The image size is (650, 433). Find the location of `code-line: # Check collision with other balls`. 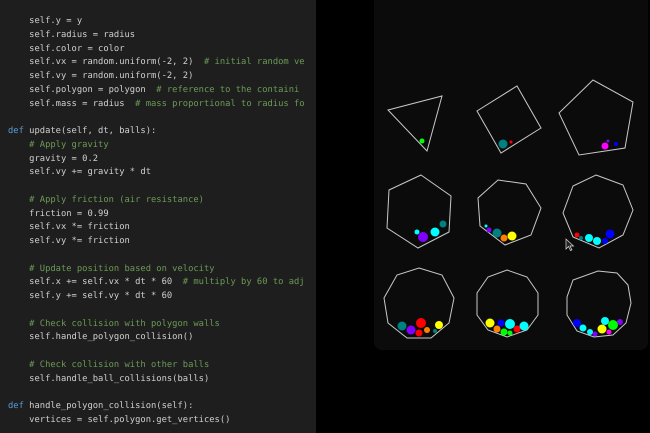

code-line: # Check collision with other balls is located at coordinates (119, 365).